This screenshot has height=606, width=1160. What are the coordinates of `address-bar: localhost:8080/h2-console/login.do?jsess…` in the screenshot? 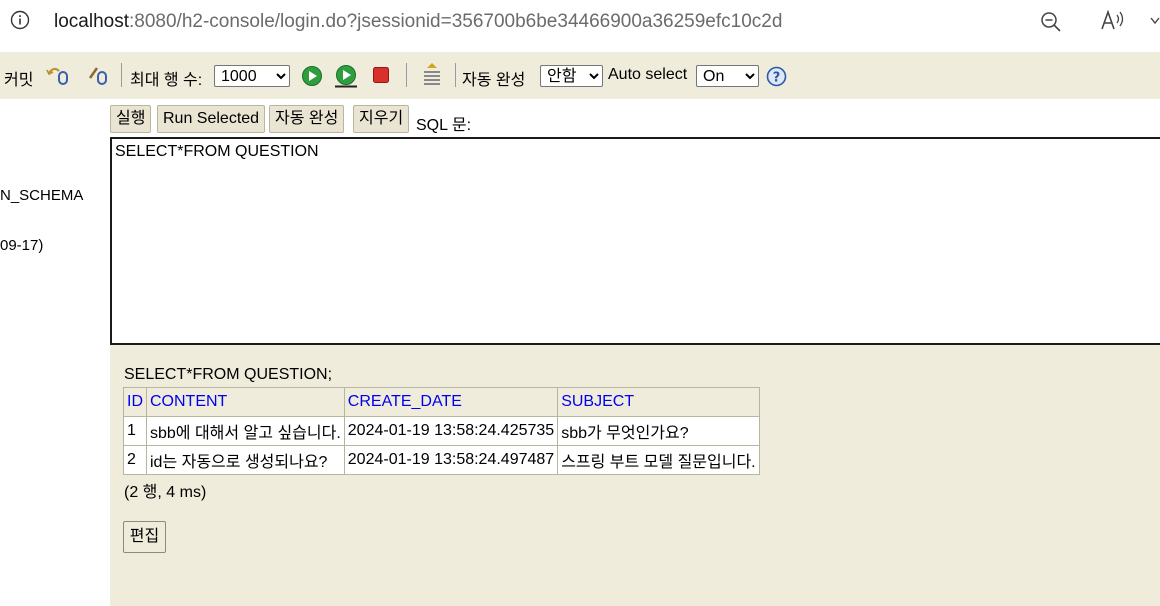 It's located at (580, 22).